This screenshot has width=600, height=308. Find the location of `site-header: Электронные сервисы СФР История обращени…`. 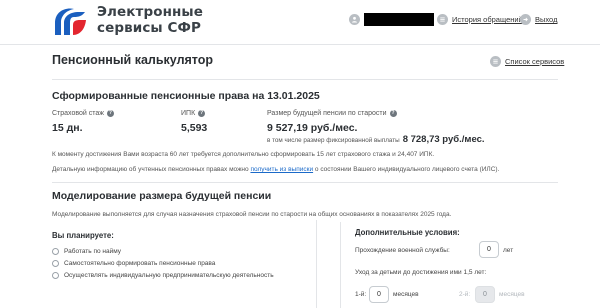

site-header: Электронные сервисы СФР История обращени… is located at coordinates (300, 22).